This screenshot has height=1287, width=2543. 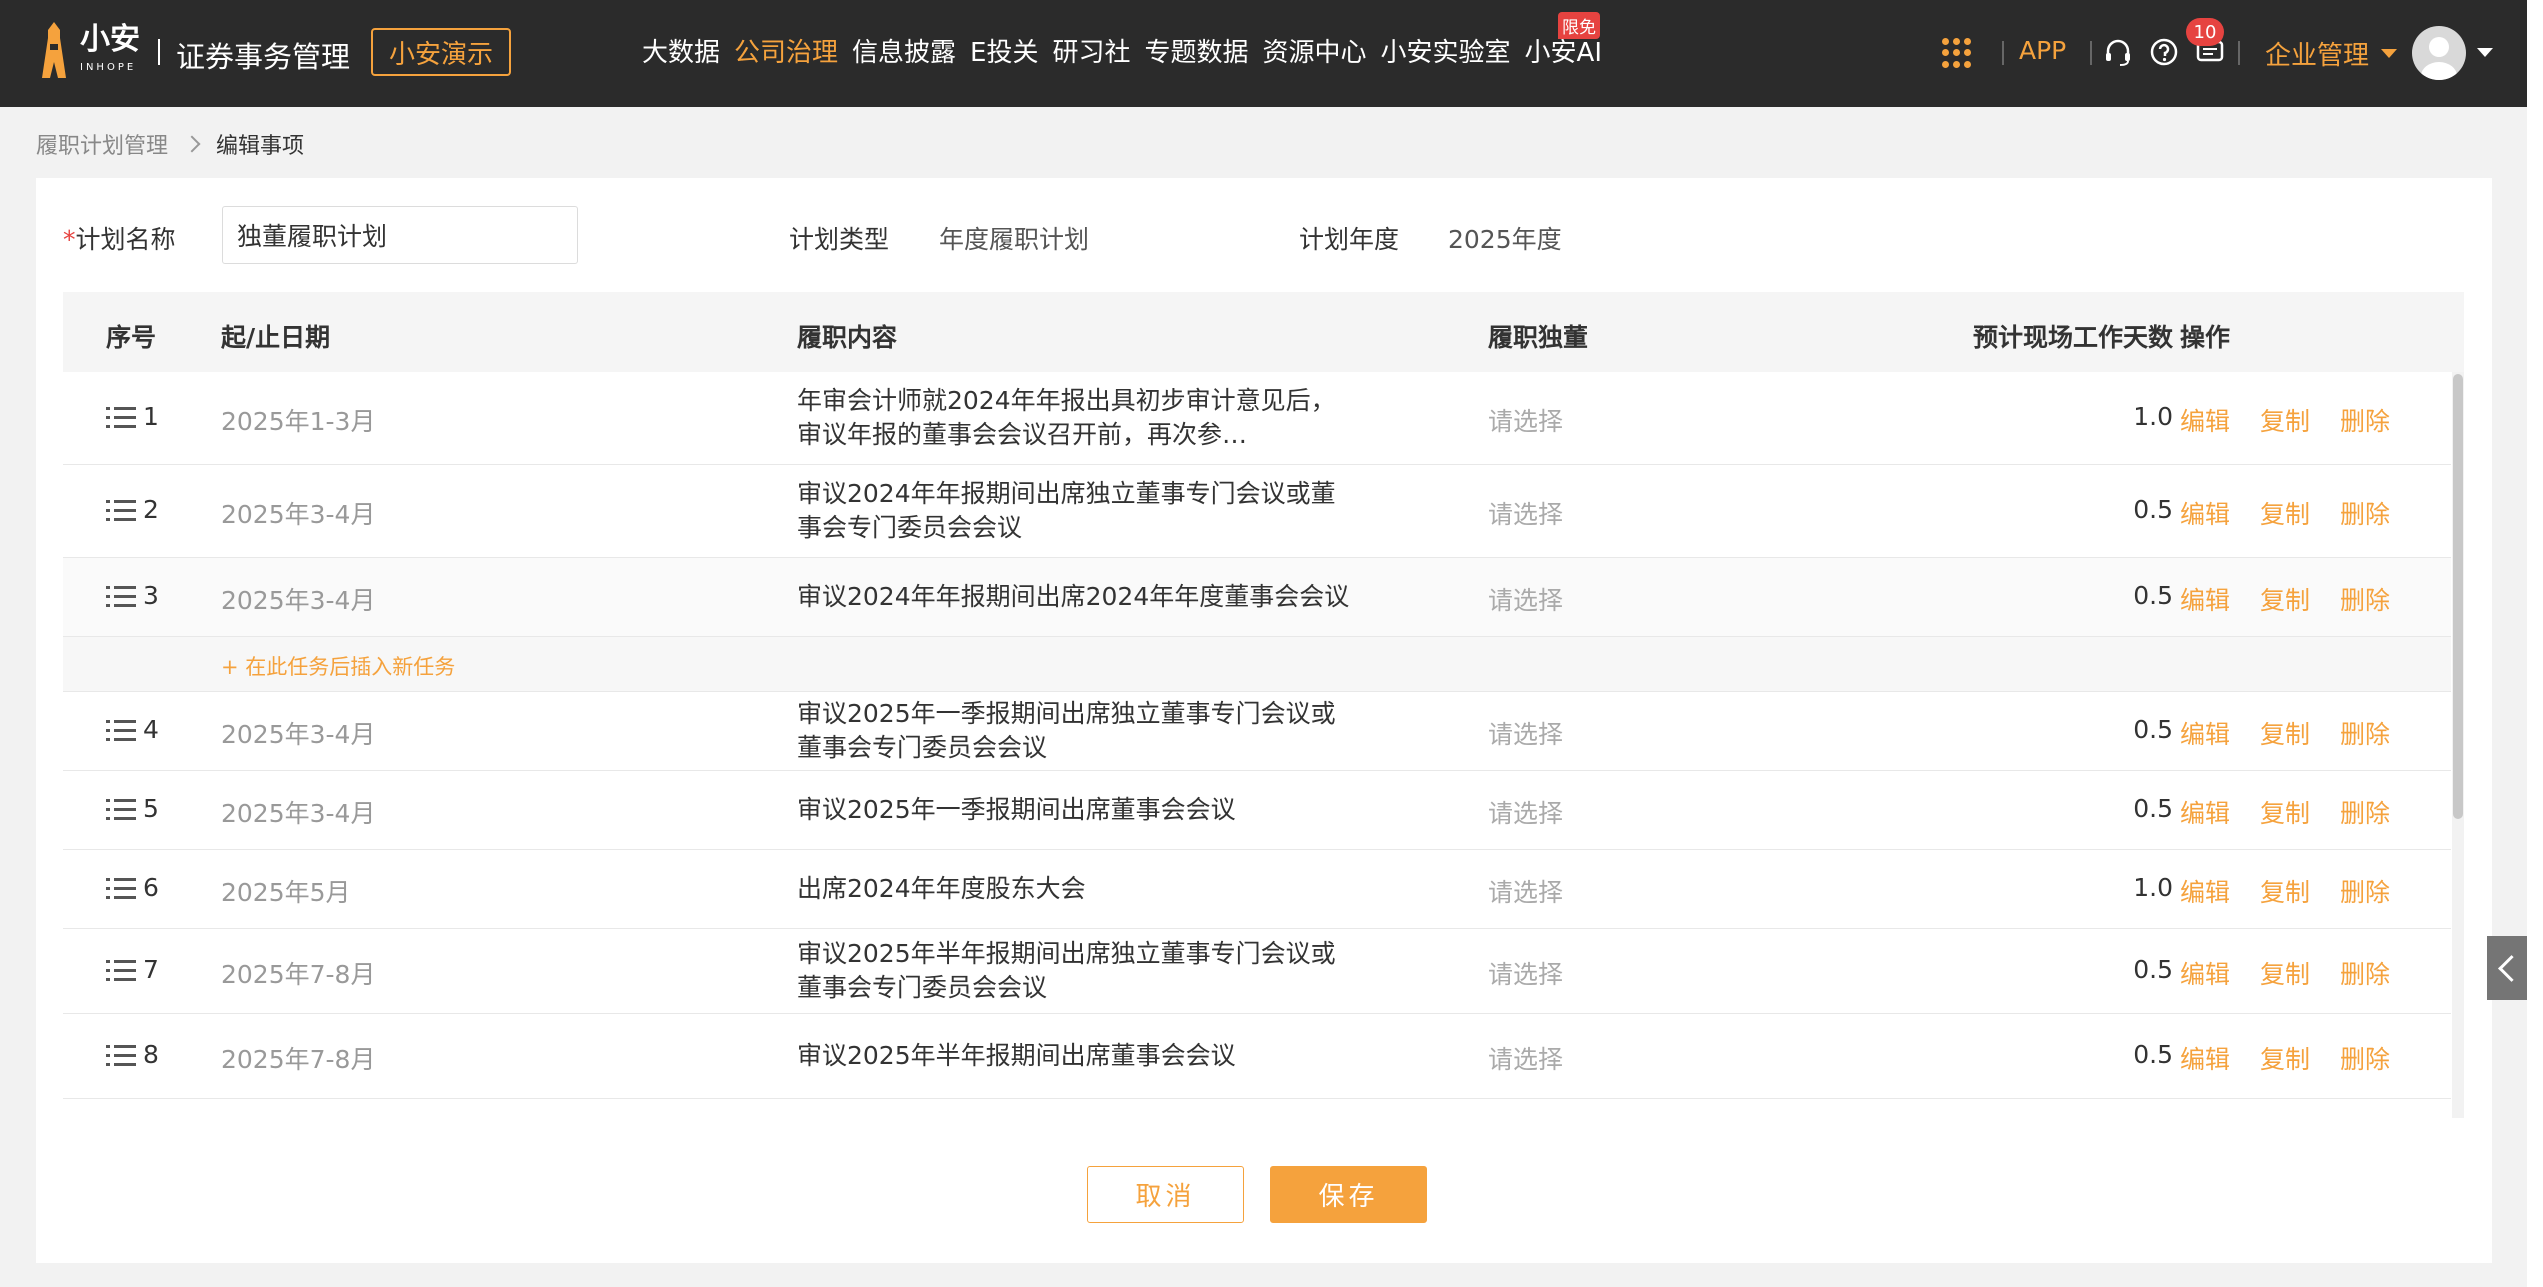 What do you see at coordinates (151, 969) in the screenshot?
I see `row-seq: 7` at bounding box center [151, 969].